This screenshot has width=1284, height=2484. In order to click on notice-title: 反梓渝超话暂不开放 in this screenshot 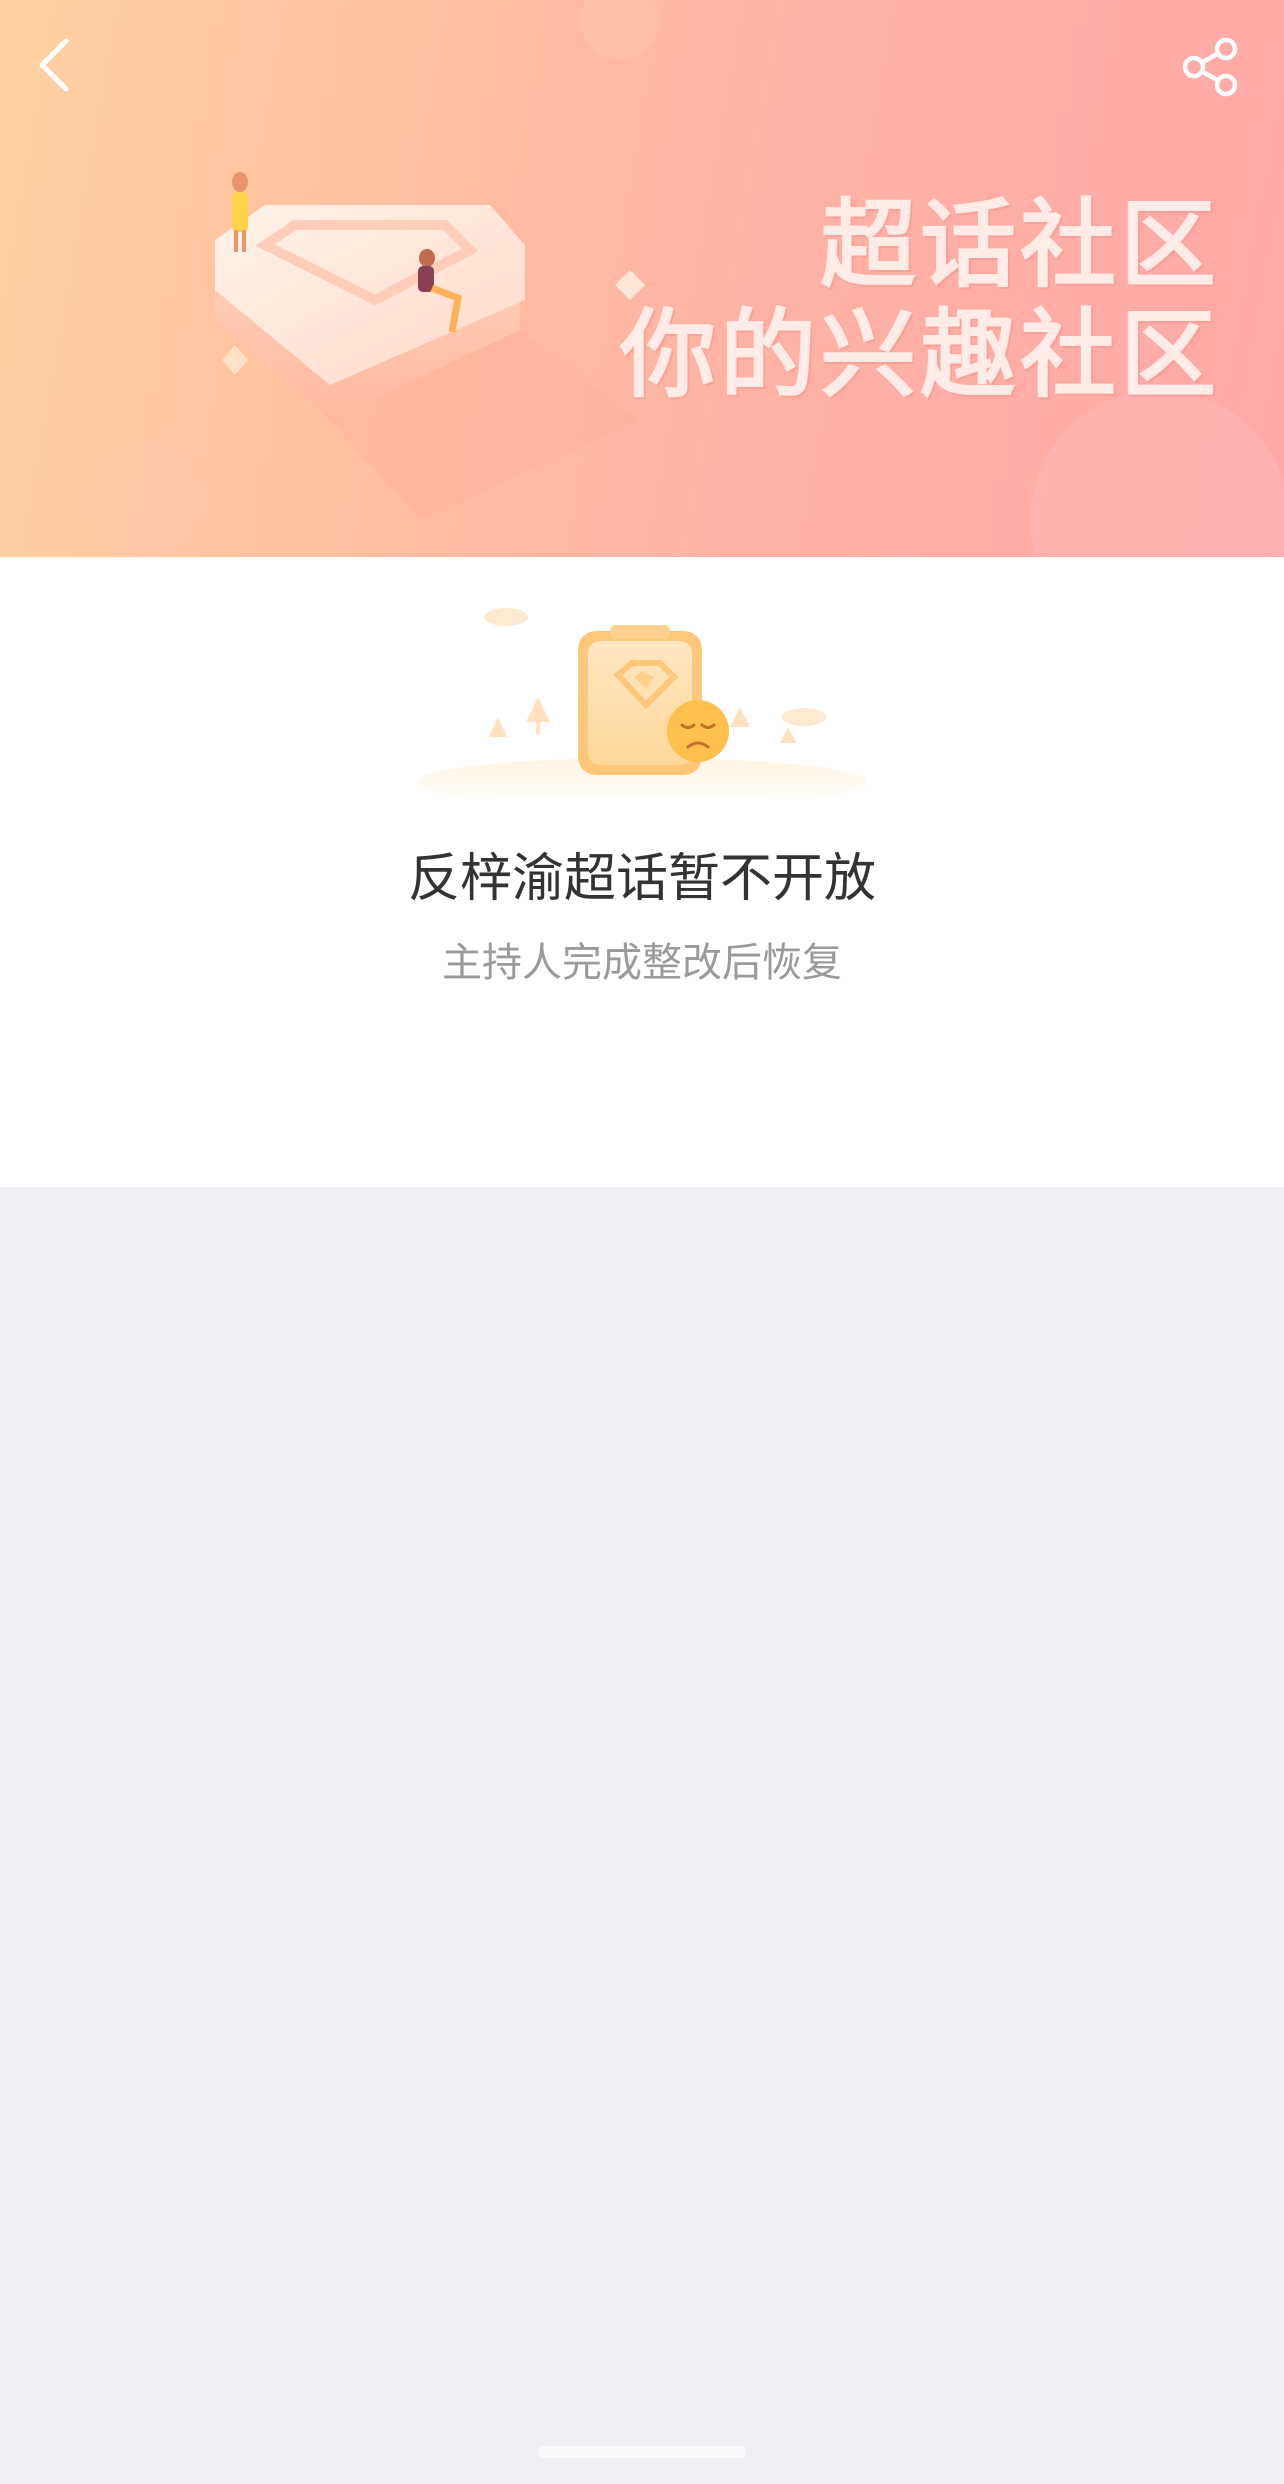, I will do `click(641, 879)`.